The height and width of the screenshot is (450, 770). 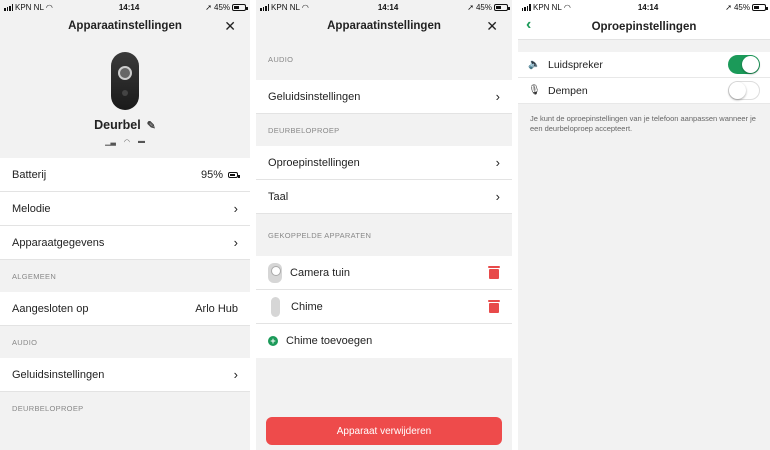 I want to click on linked-device-name: Camera tuin, so click(x=320, y=272).